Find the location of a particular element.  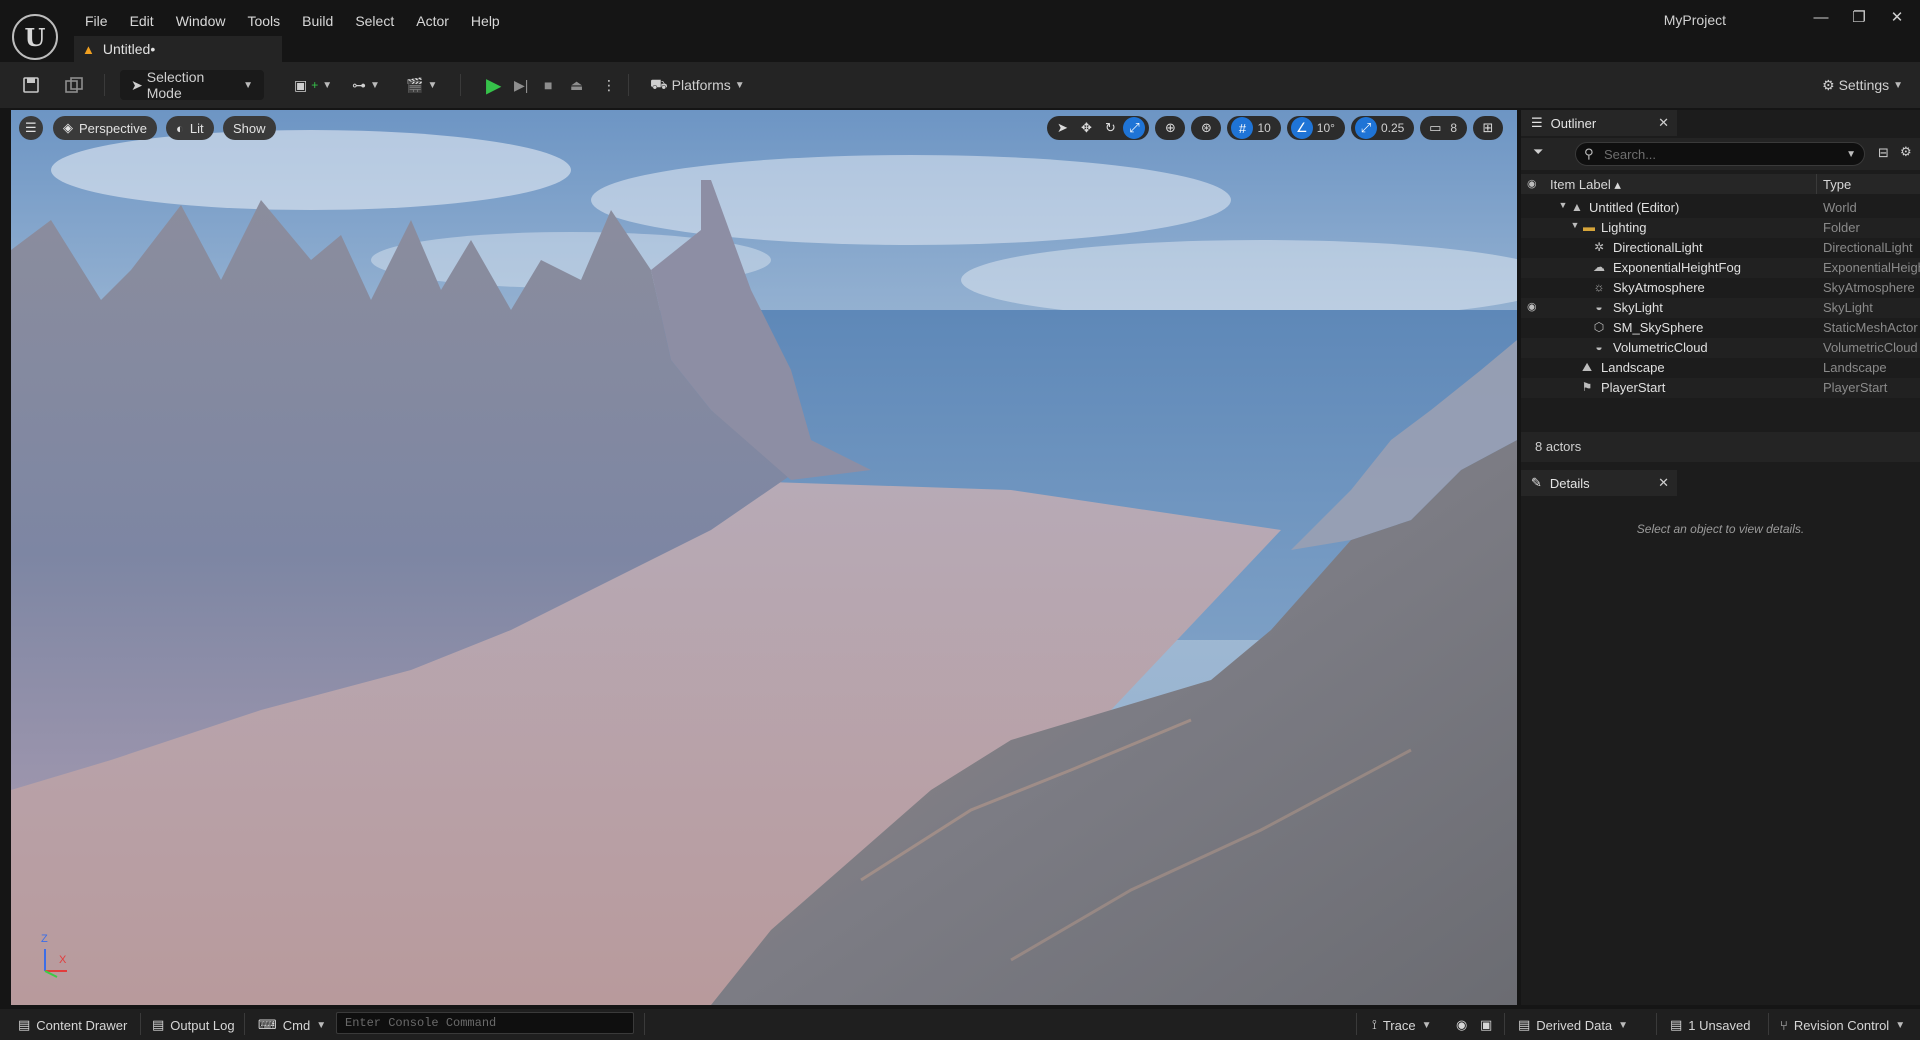

record-icon: ◉ is located at coordinates (1461, 1025).